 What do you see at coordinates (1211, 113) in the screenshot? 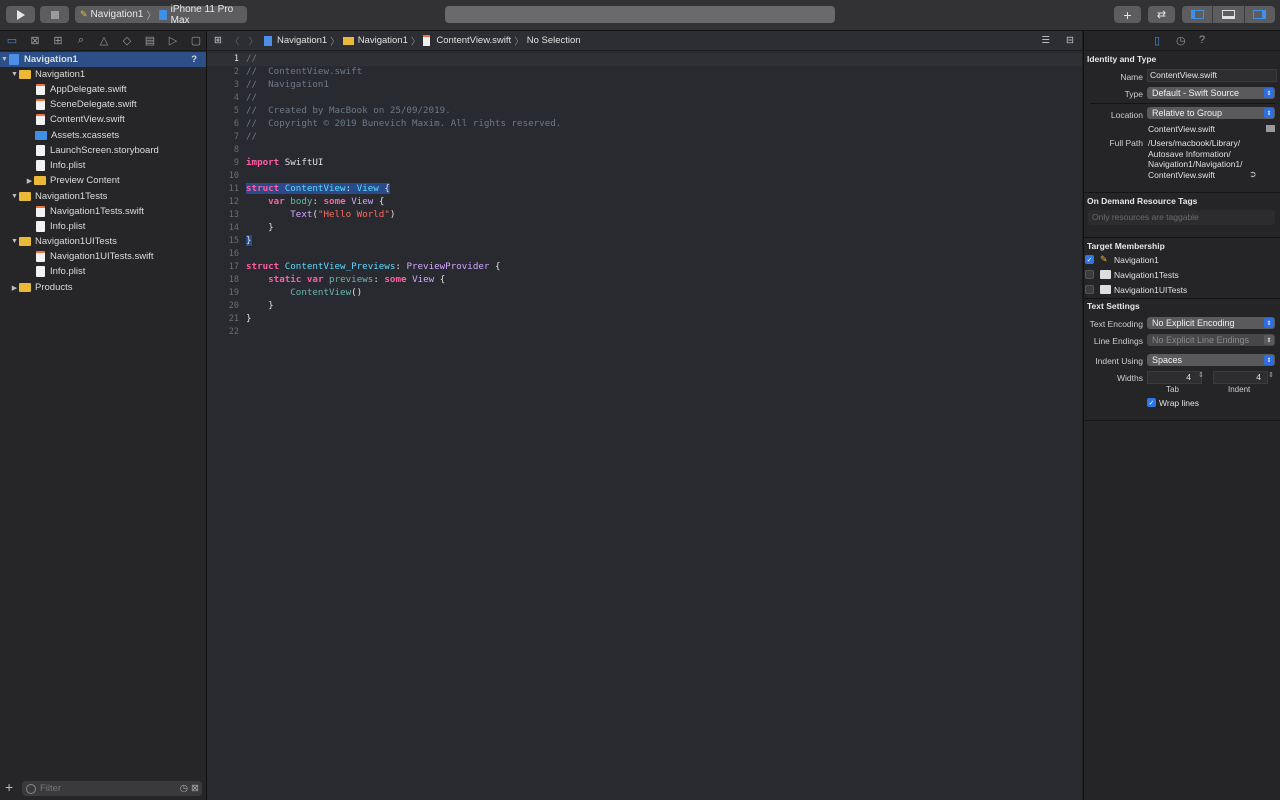
I see `location-popup: Relative to Group ⇕` at bounding box center [1211, 113].